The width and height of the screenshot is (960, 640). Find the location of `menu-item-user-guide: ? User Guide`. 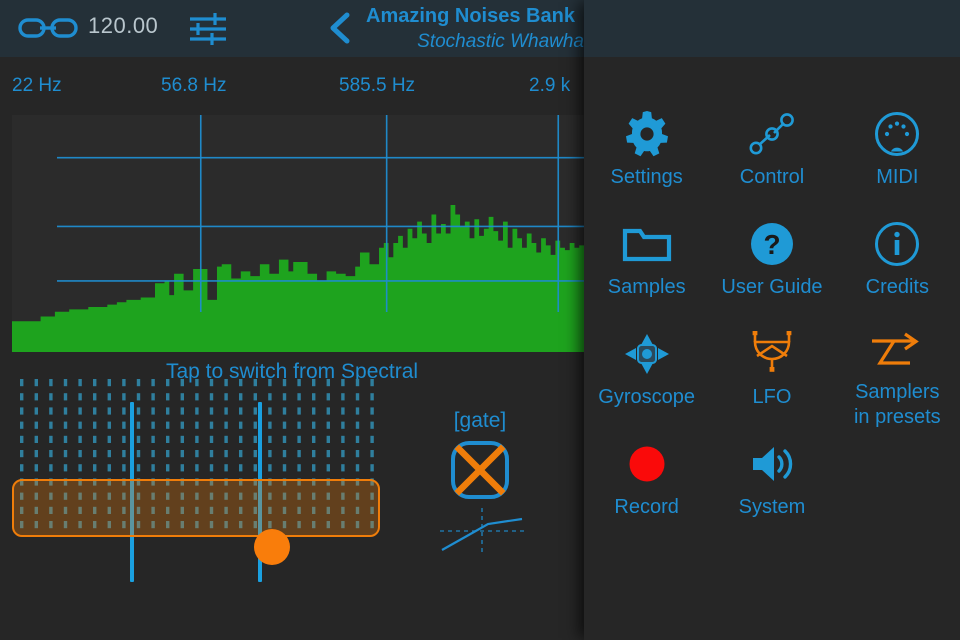

menu-item-user-guide: ? User Guide is located at coordinates (771, 265).